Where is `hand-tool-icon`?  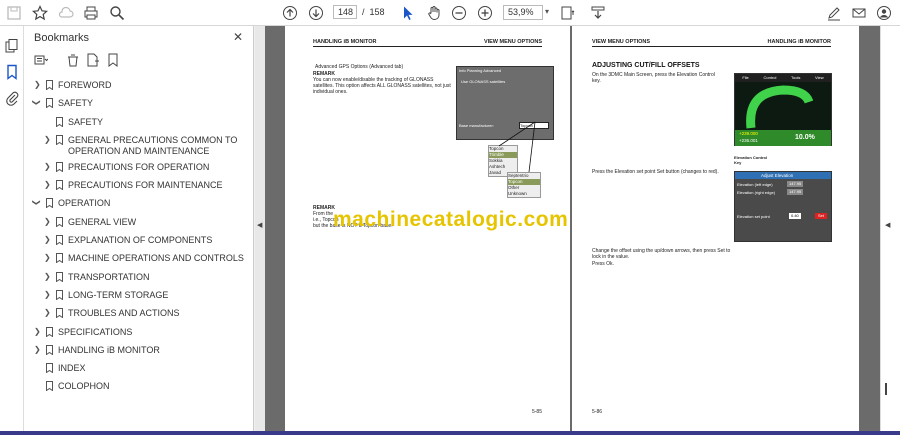 hand-tool-icon is located at coordinates (434, 13).